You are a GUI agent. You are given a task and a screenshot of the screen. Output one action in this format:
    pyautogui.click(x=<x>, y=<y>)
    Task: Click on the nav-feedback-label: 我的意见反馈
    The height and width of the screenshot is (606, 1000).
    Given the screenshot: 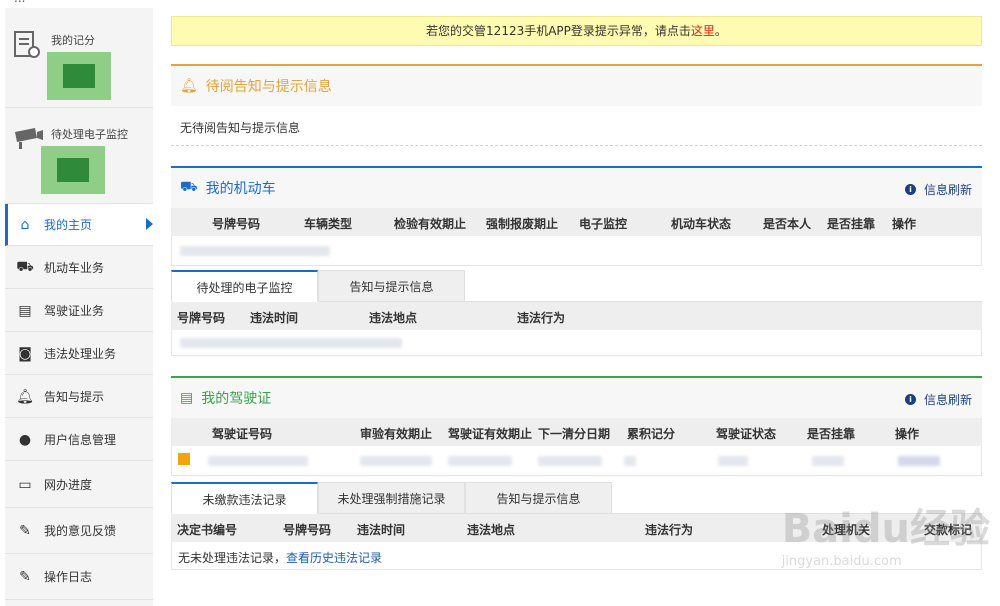 What is the action you would take?
    pyautogui.click(x=80, y=531)
    